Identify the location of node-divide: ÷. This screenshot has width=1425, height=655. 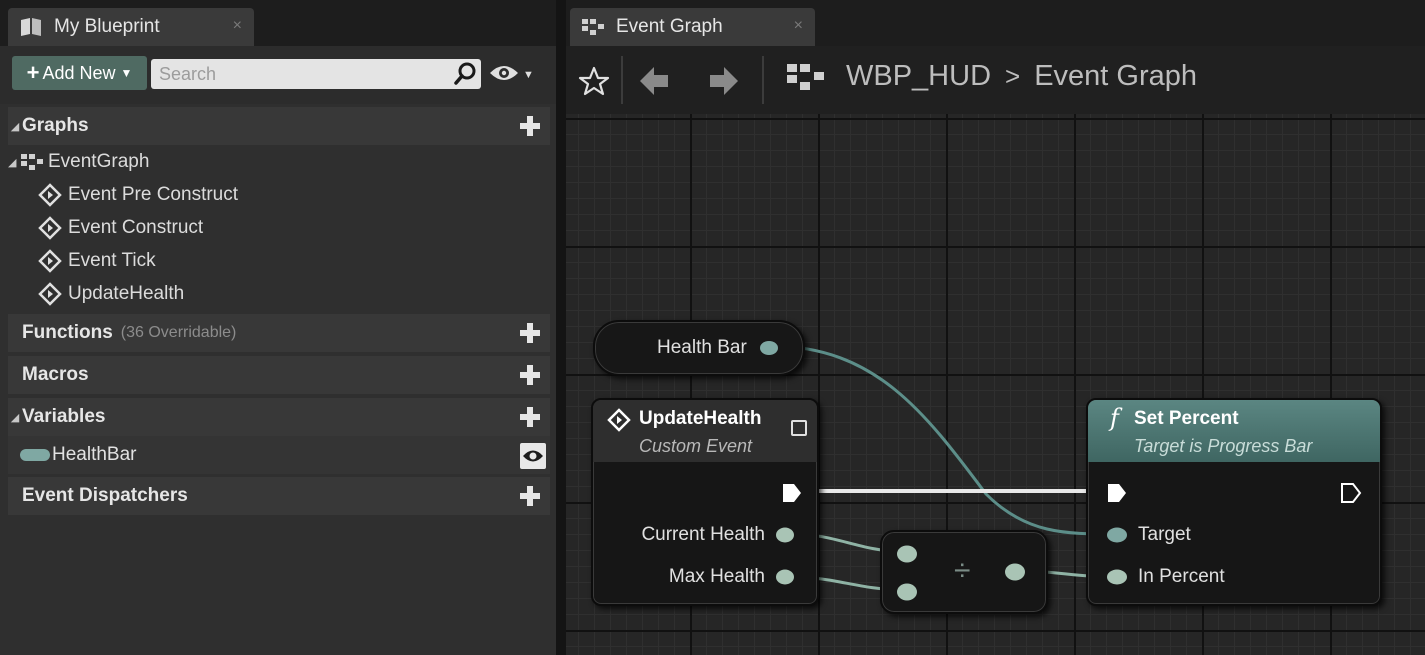
(964, 572).